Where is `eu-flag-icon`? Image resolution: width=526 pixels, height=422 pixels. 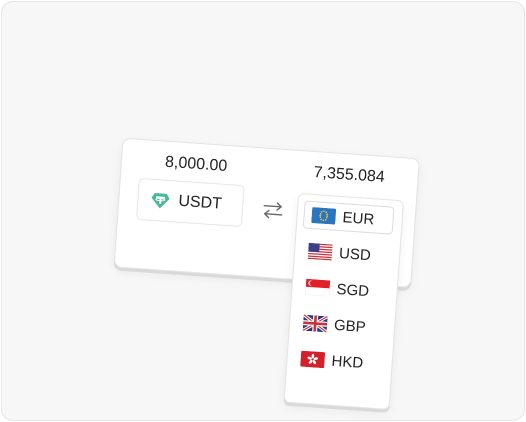
eu-flag-icon is located at coordinates (324, 216).